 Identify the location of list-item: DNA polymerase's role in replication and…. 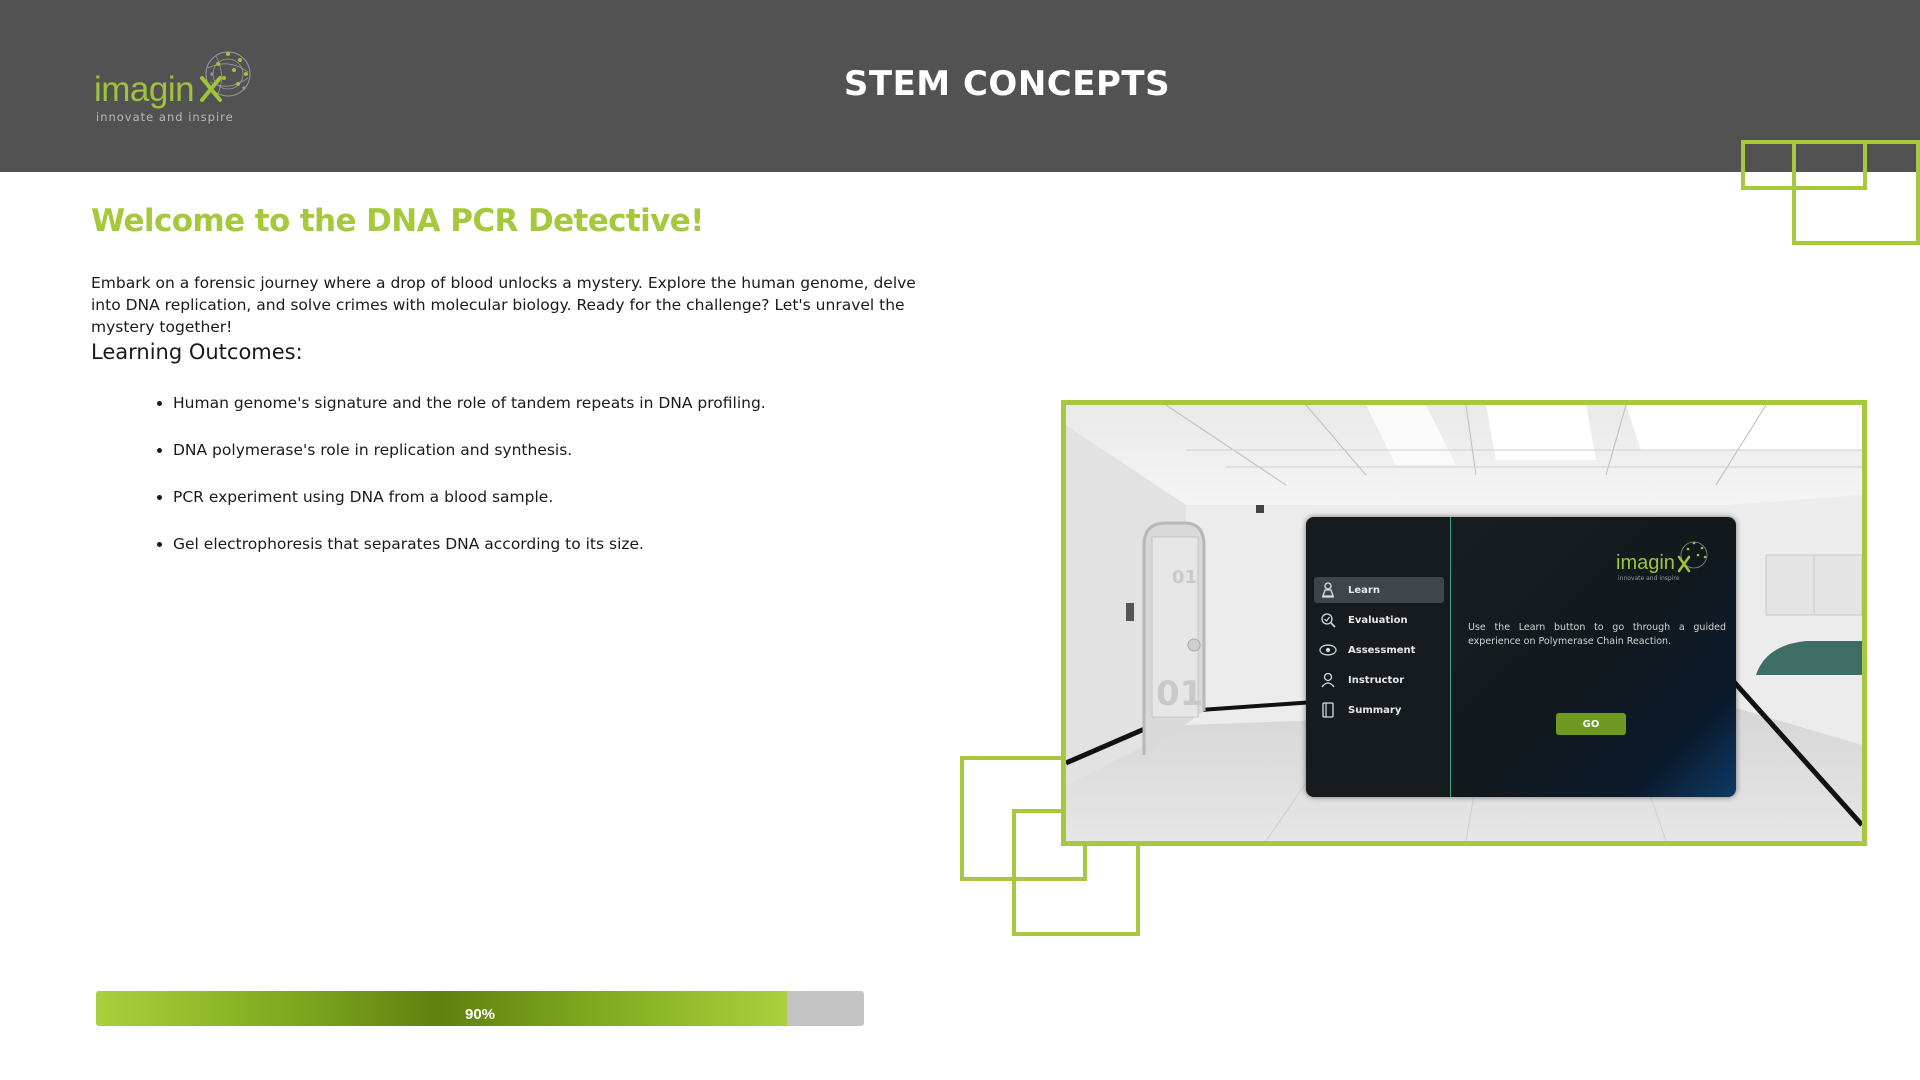
(469, 462).